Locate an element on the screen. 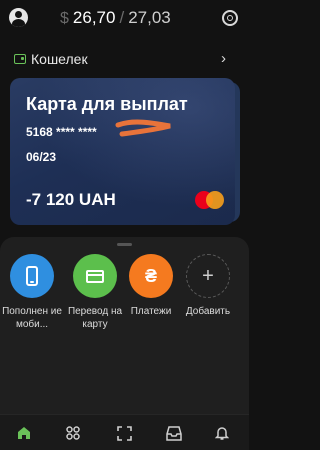 Image resolution: width=320 pixels, height=450 pixels. card-icon is located at coordinates (95, 276).